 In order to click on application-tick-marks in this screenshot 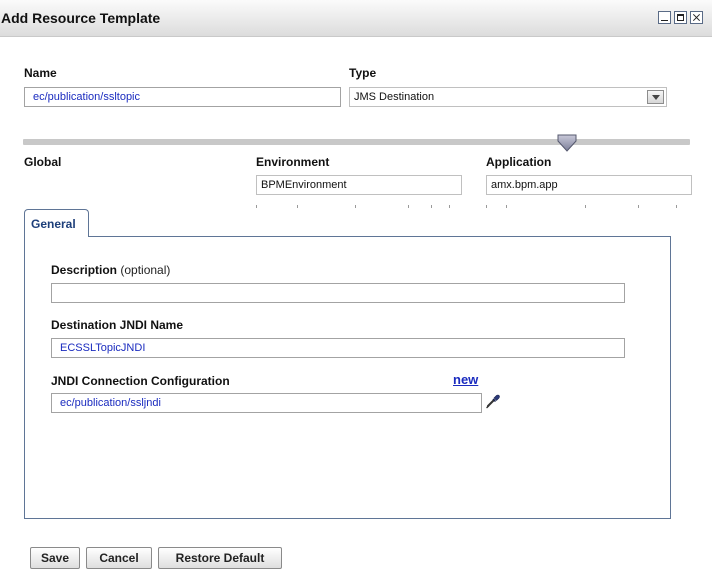, I will do `click(589, 206)`.